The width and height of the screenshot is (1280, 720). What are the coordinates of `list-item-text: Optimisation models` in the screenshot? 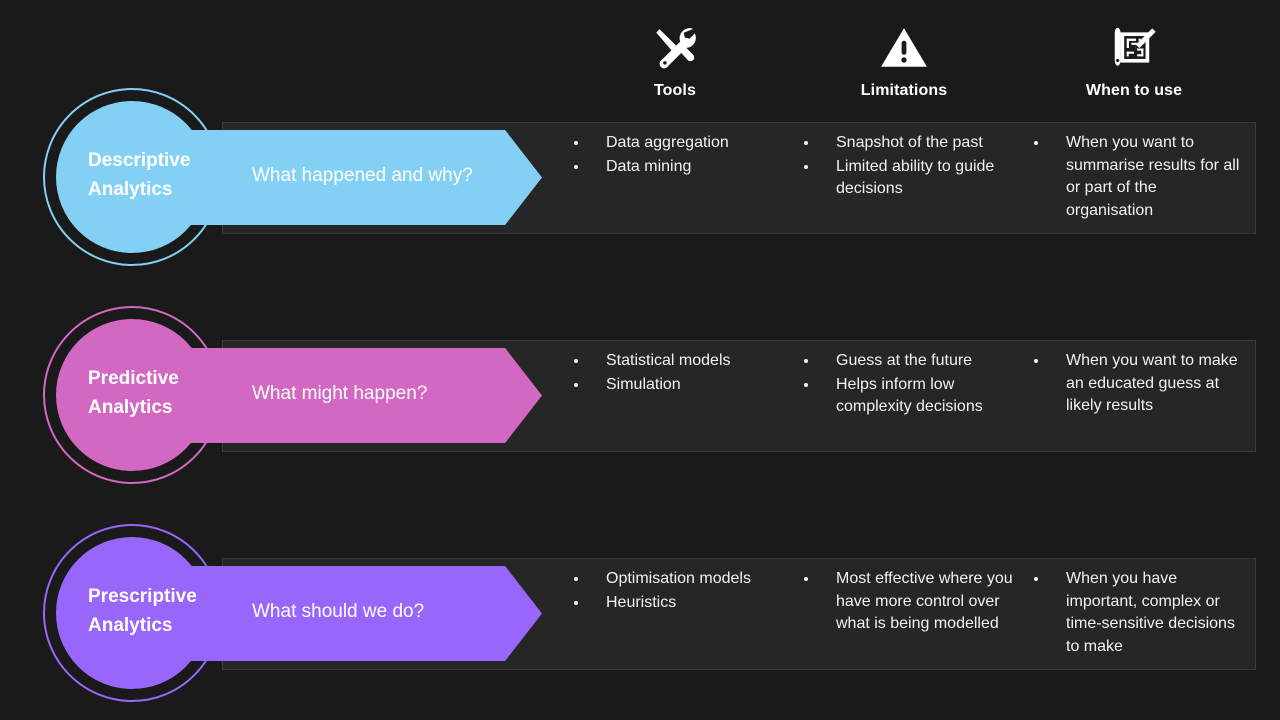 It's located at (678, 578).